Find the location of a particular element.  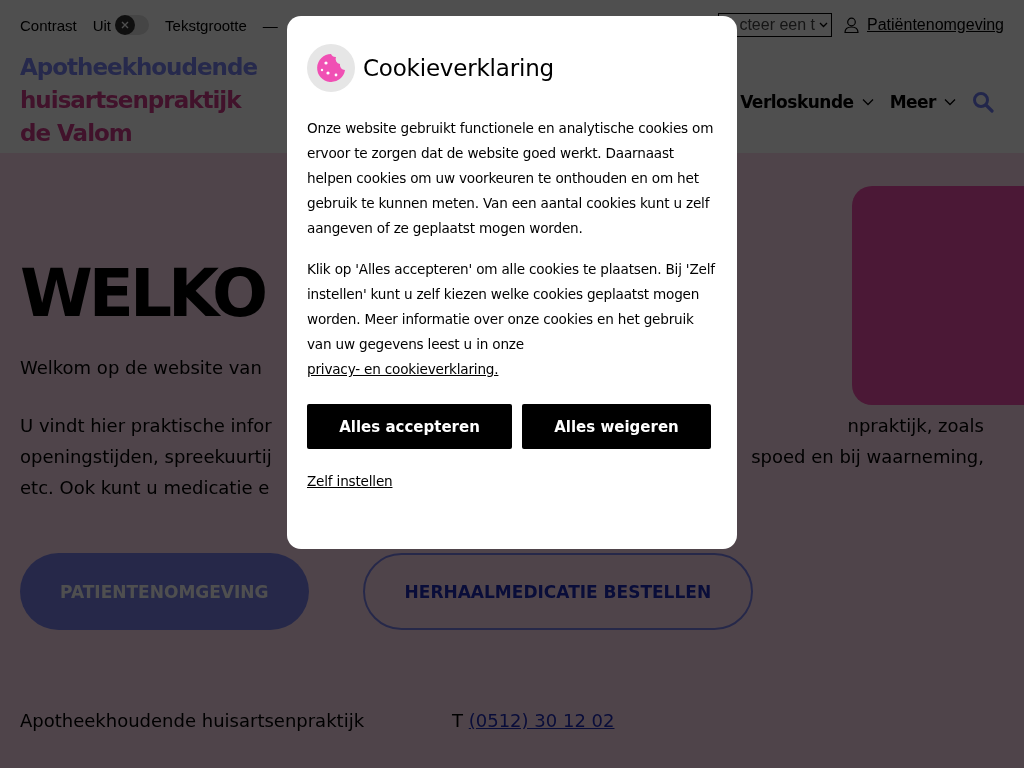

nav-menu-item: Verloskunde is located at coordinates (807, 101).